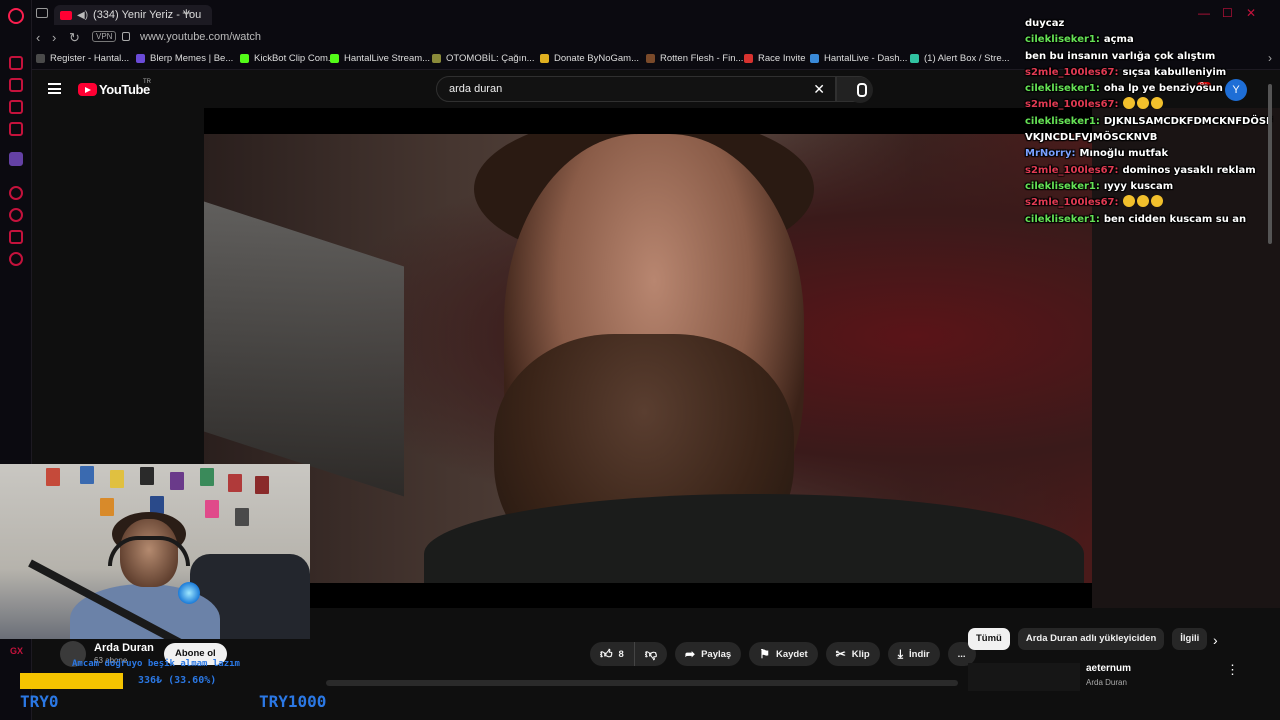 The height and width of the screenshot is (720, 1280). I want to click on gx-label: GX, so click(17, 651).